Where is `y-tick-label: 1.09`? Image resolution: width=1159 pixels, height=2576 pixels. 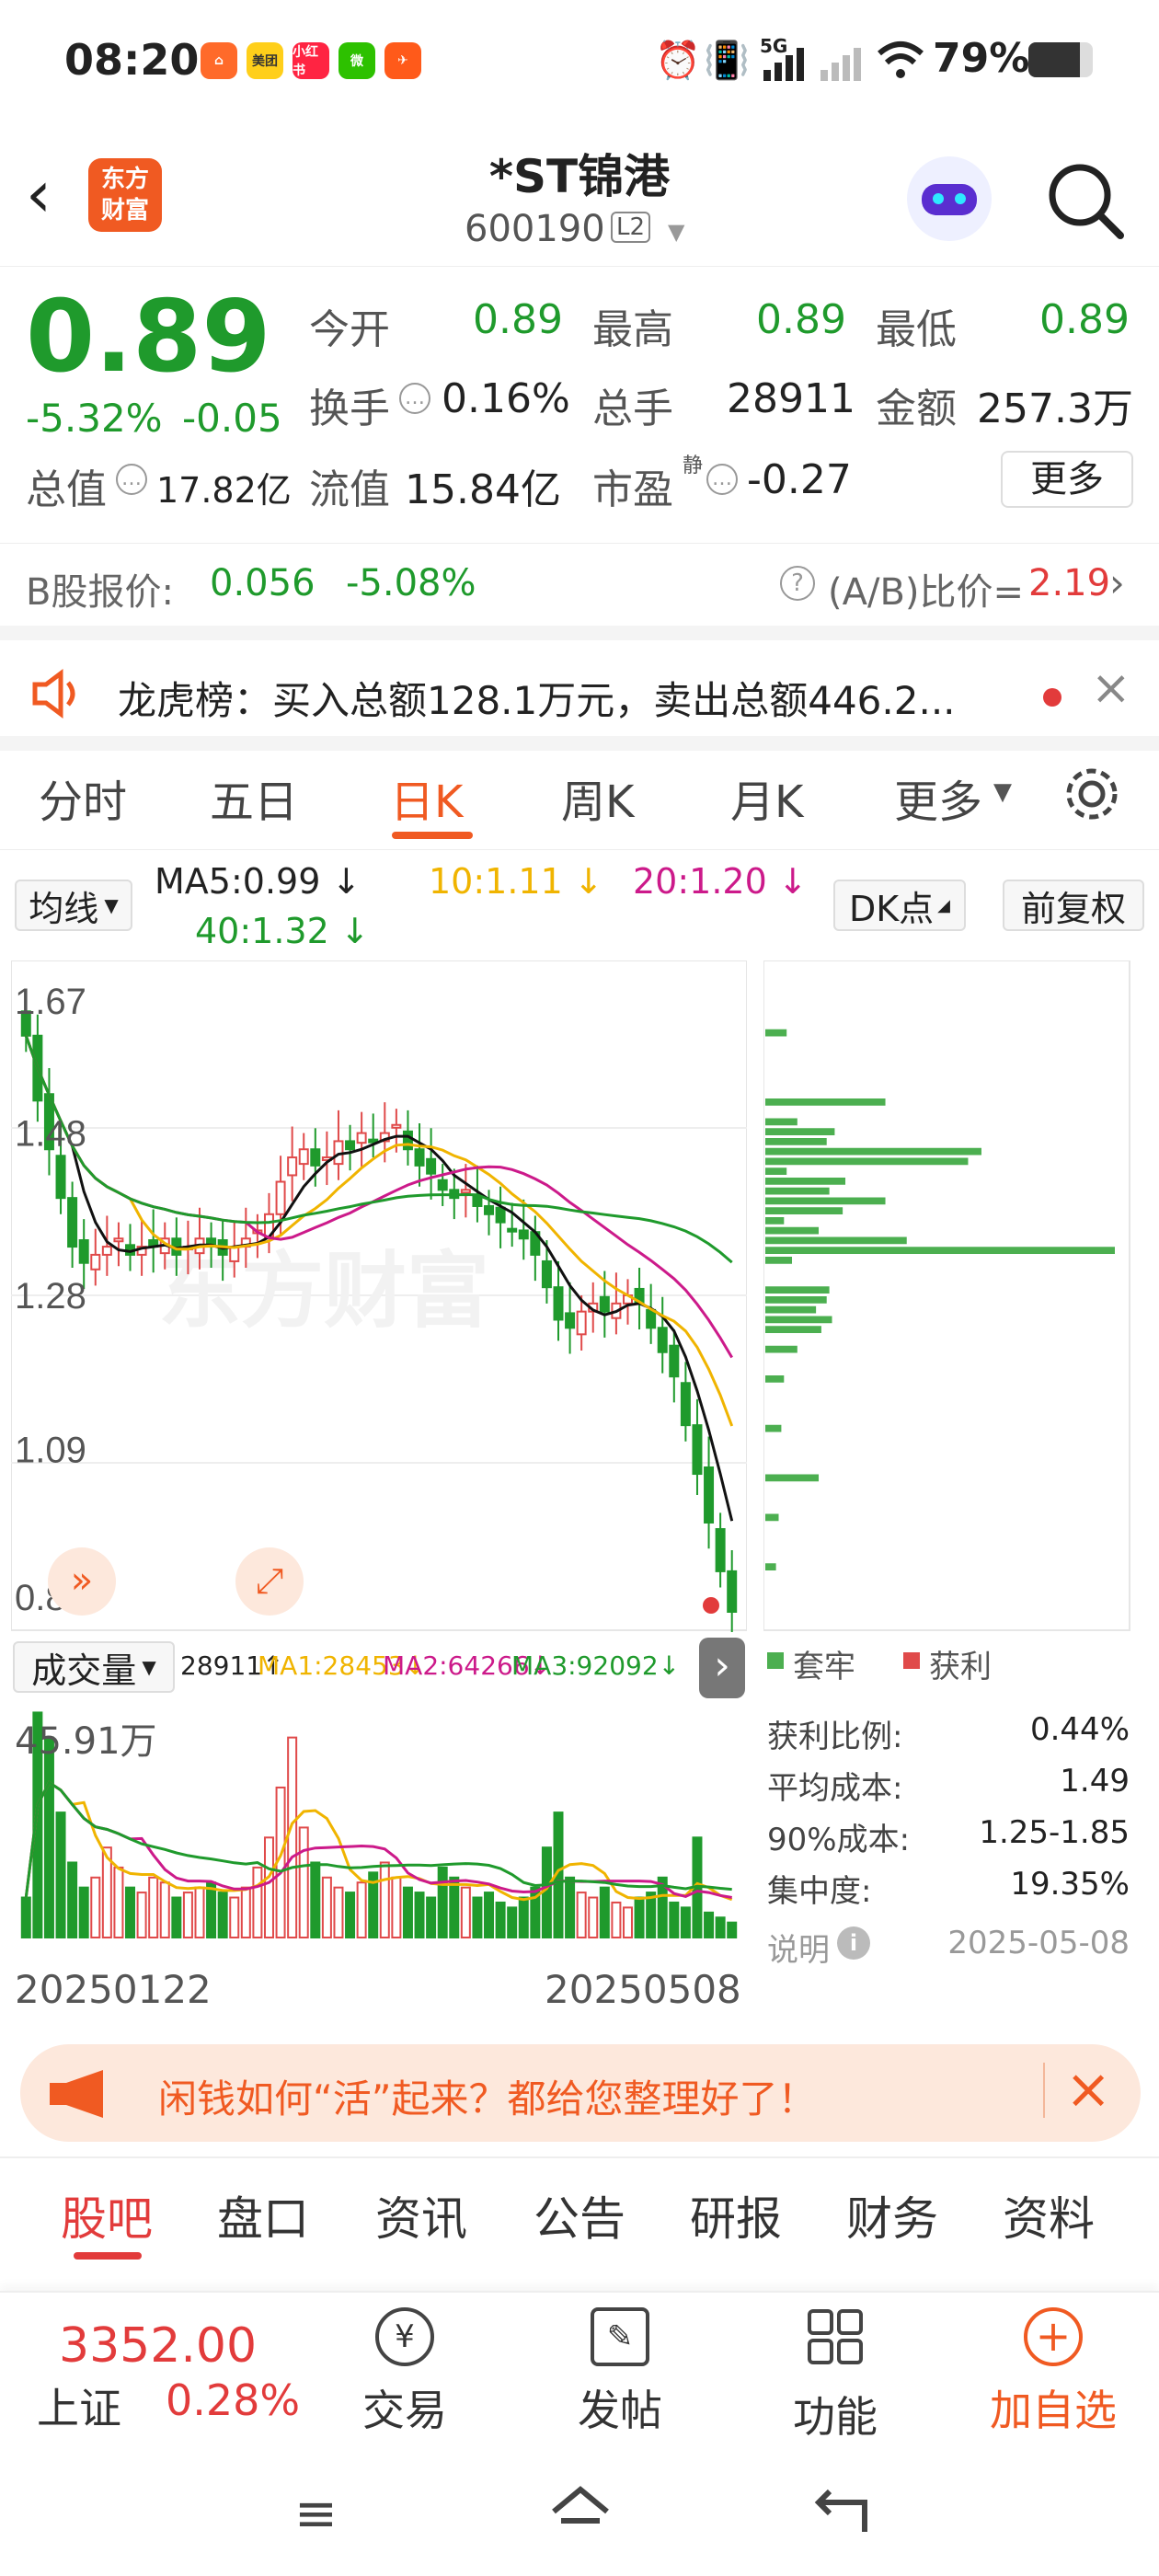 y-tick-label: 1.09 is located at coordinates (50, 1451).